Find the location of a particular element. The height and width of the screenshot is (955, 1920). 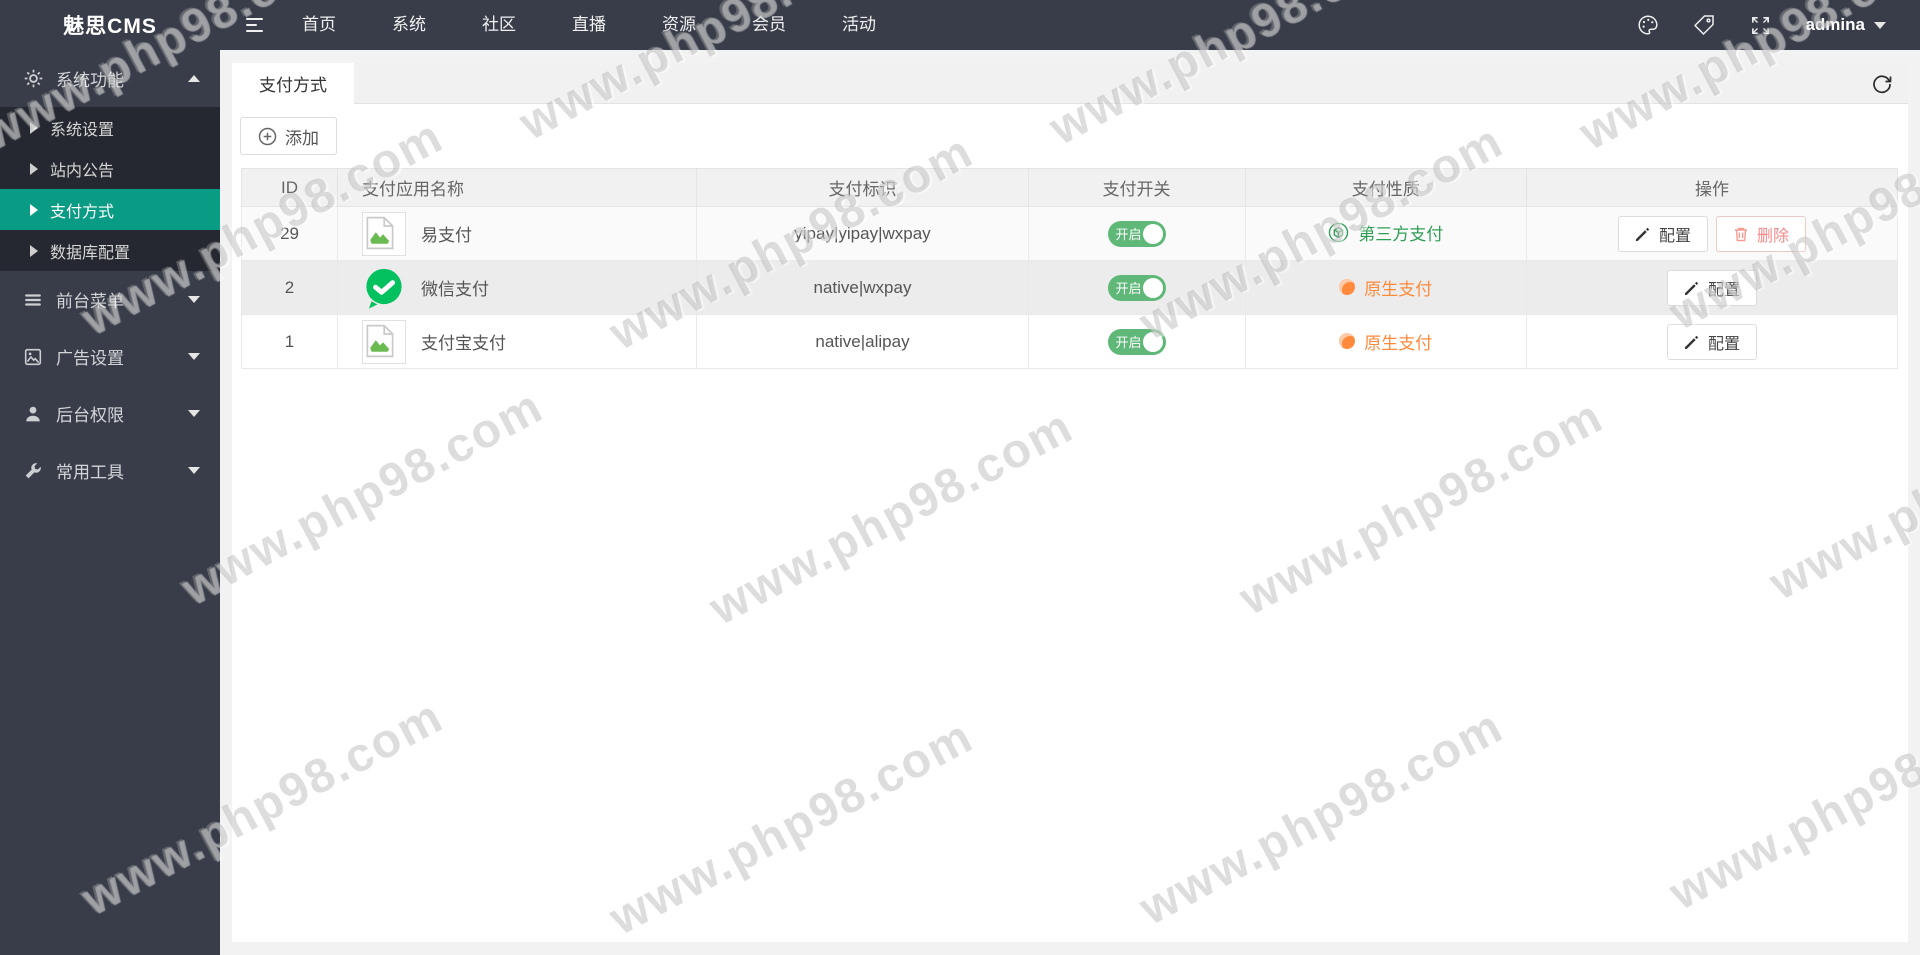

top-navbar: 魅思CMS 首页 系统 社区 直播 资源 会员 活动 admina is located at coordinates (960, 25).